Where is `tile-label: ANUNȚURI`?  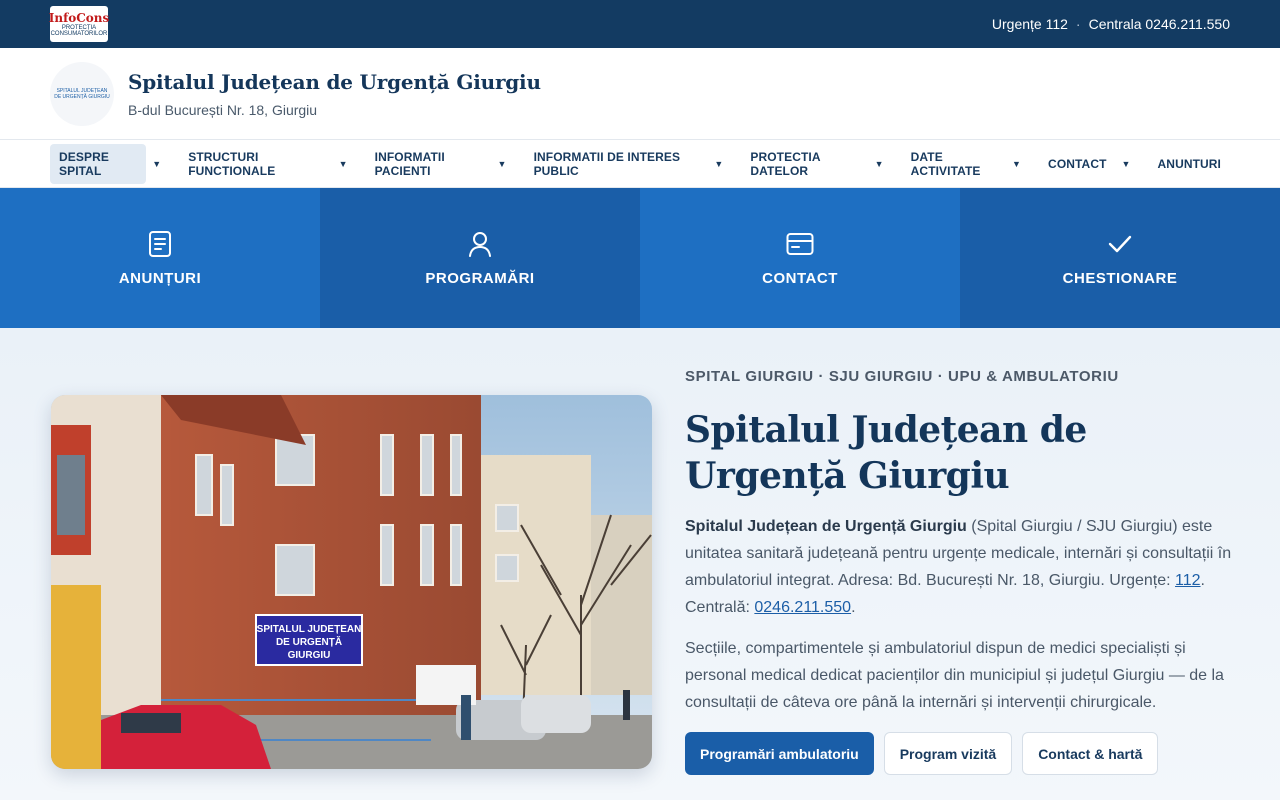
tile-label: ANUNȚURI is located at coordinates (160, 278).